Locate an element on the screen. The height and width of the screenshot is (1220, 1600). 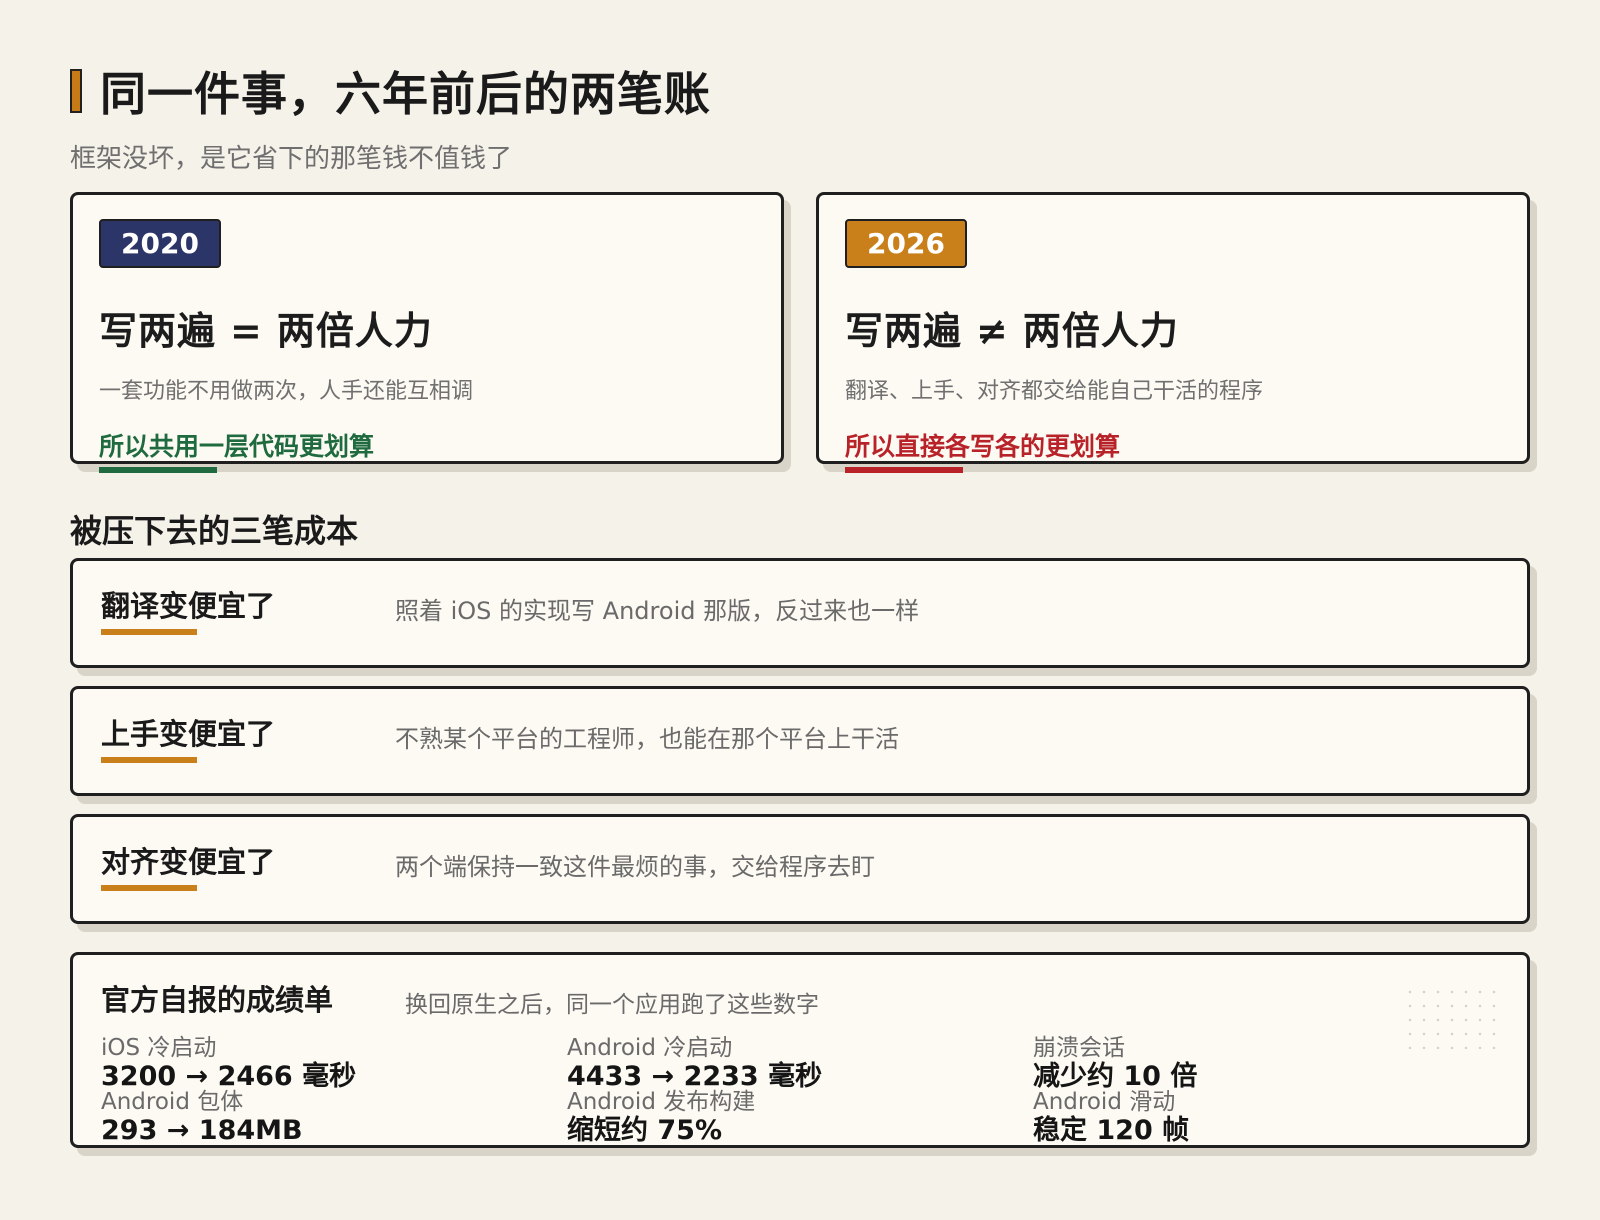
stat-crash-sessions: 崩溃会话 减少约 10 倍 is located at coordinates (1115, 1063).